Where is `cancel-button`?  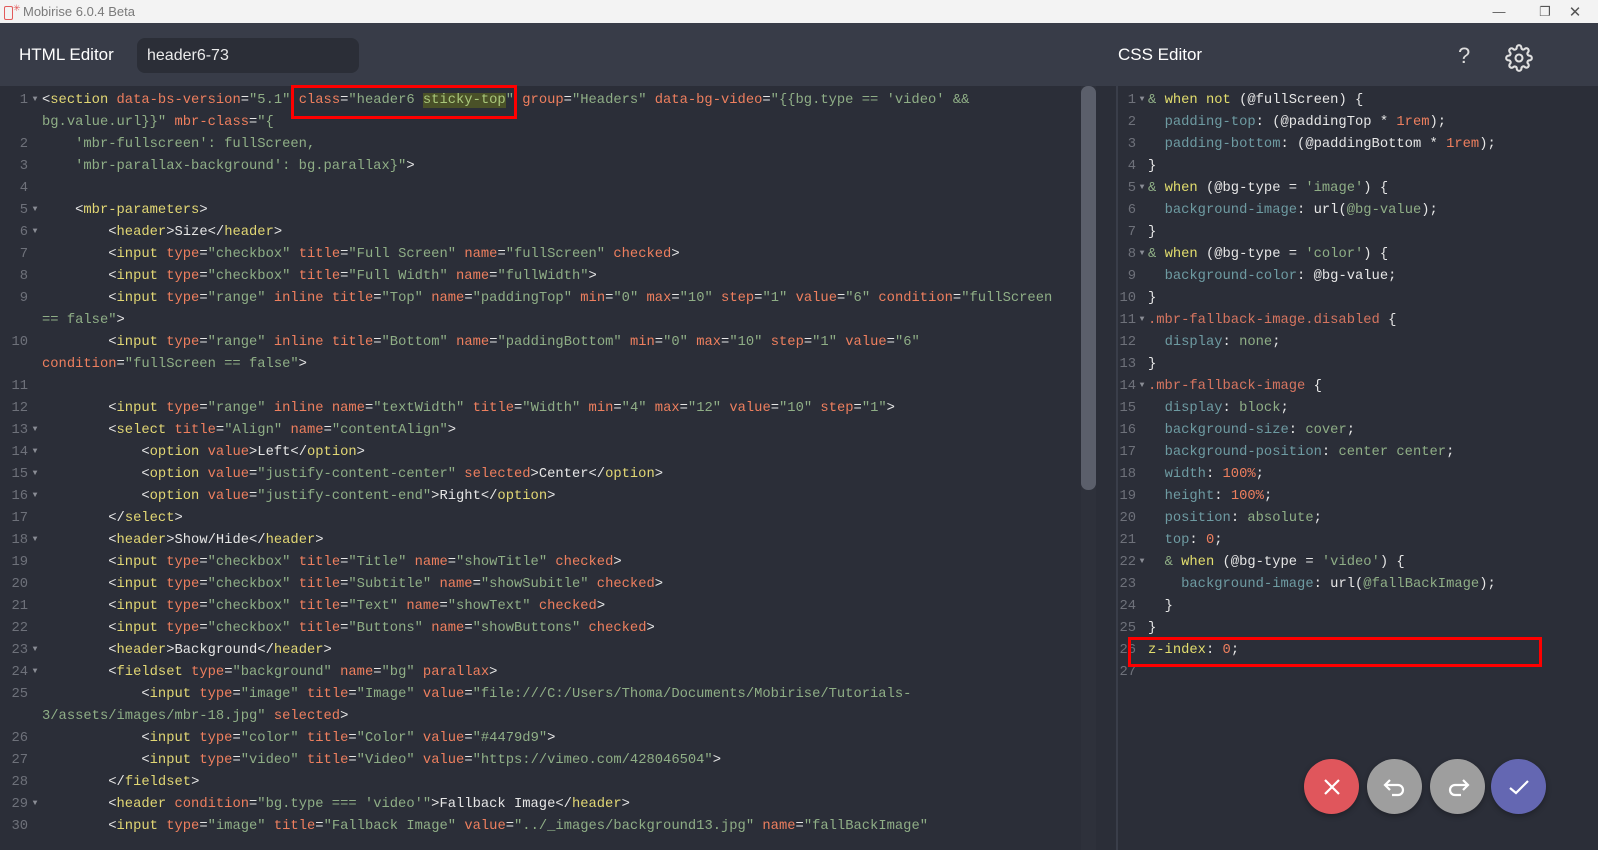 cancel-button is located at coordinates (1331, 786).